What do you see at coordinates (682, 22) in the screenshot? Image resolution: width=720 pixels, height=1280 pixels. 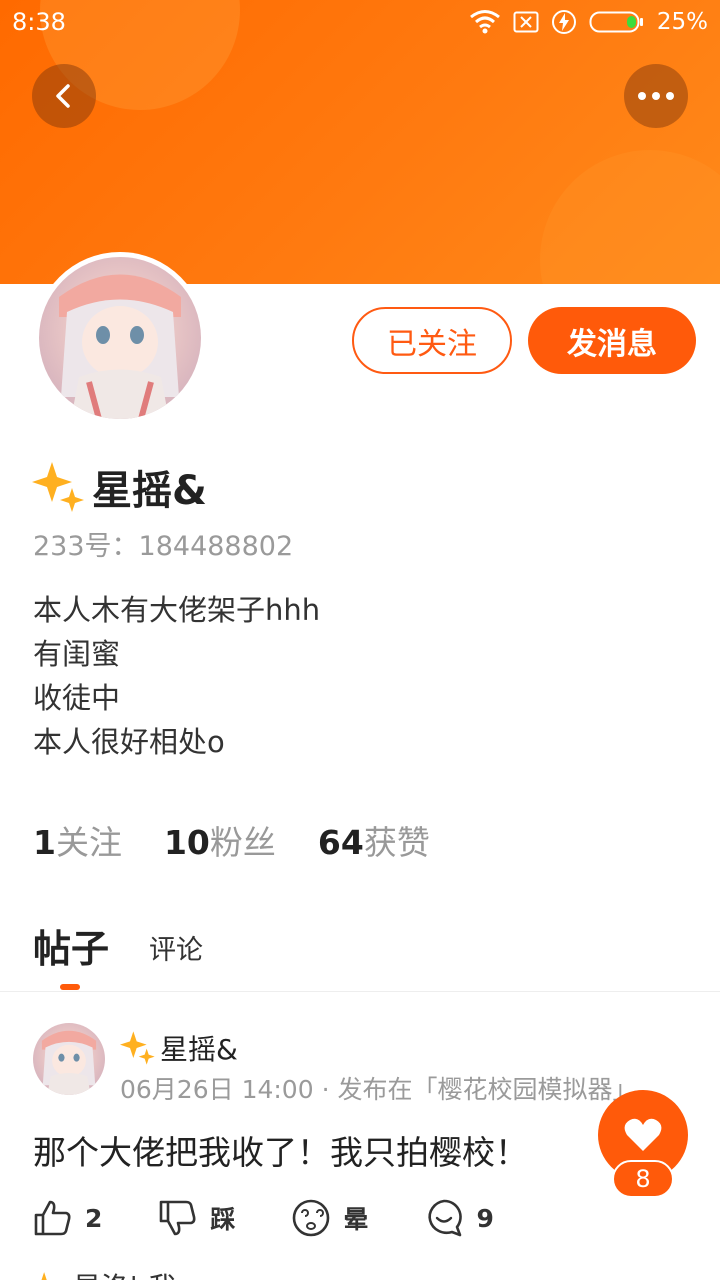 I see `battery-percent: 25%` at bounding box center [682, 22].